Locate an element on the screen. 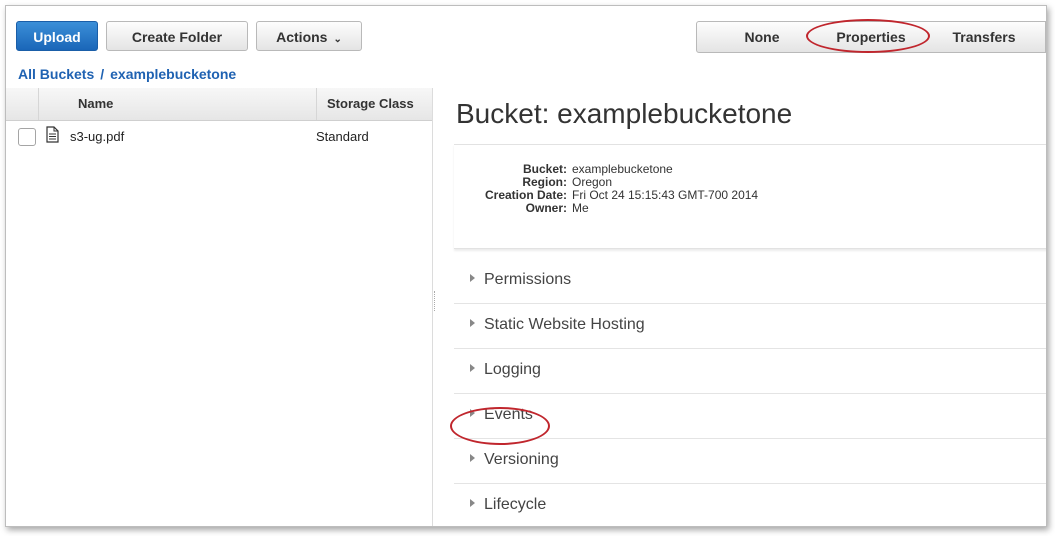  pane-resize-handle is located at coordinates (436, 301).